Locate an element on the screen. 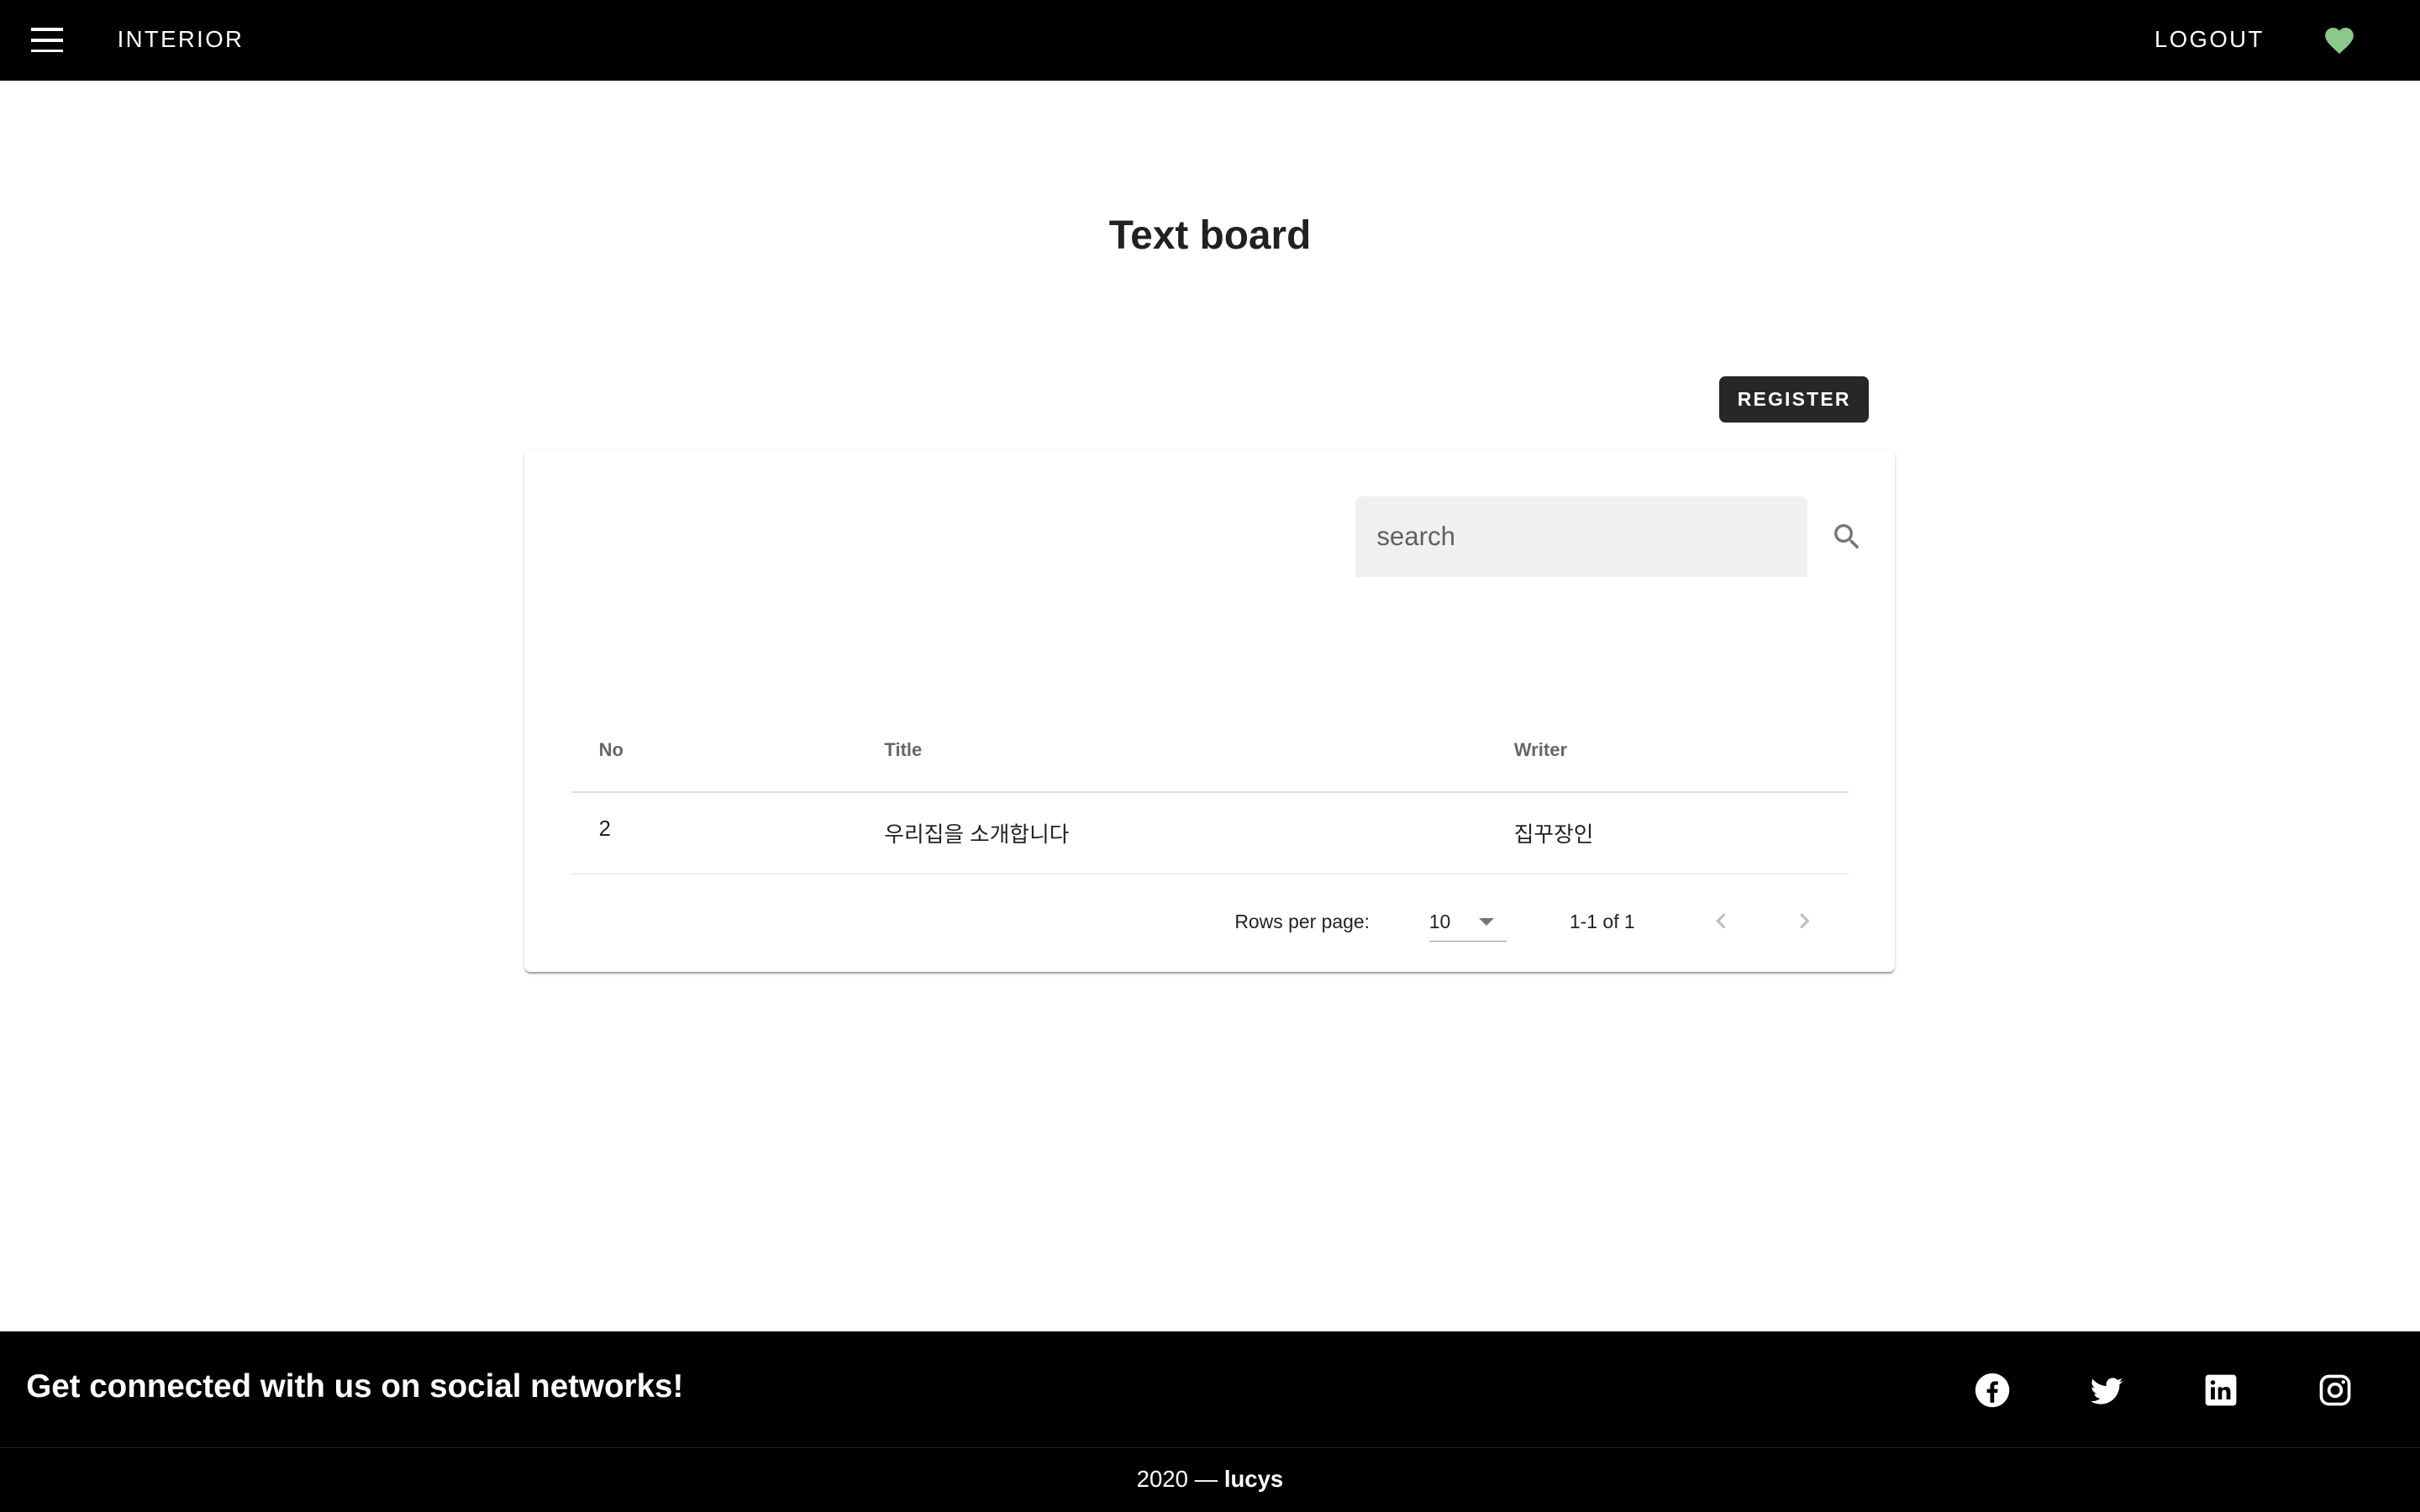 This screenshot has height=1512, width=2420. column-header-no: No is located at coordinates (611, 750).